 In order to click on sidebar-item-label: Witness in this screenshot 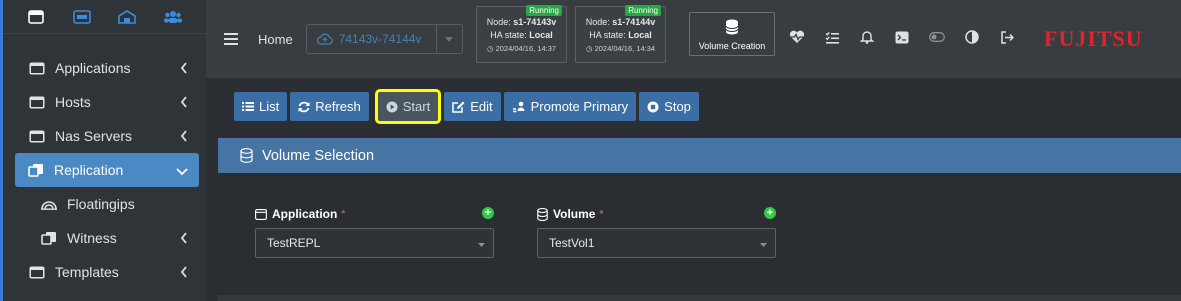, I will do `click(92, 238)`.